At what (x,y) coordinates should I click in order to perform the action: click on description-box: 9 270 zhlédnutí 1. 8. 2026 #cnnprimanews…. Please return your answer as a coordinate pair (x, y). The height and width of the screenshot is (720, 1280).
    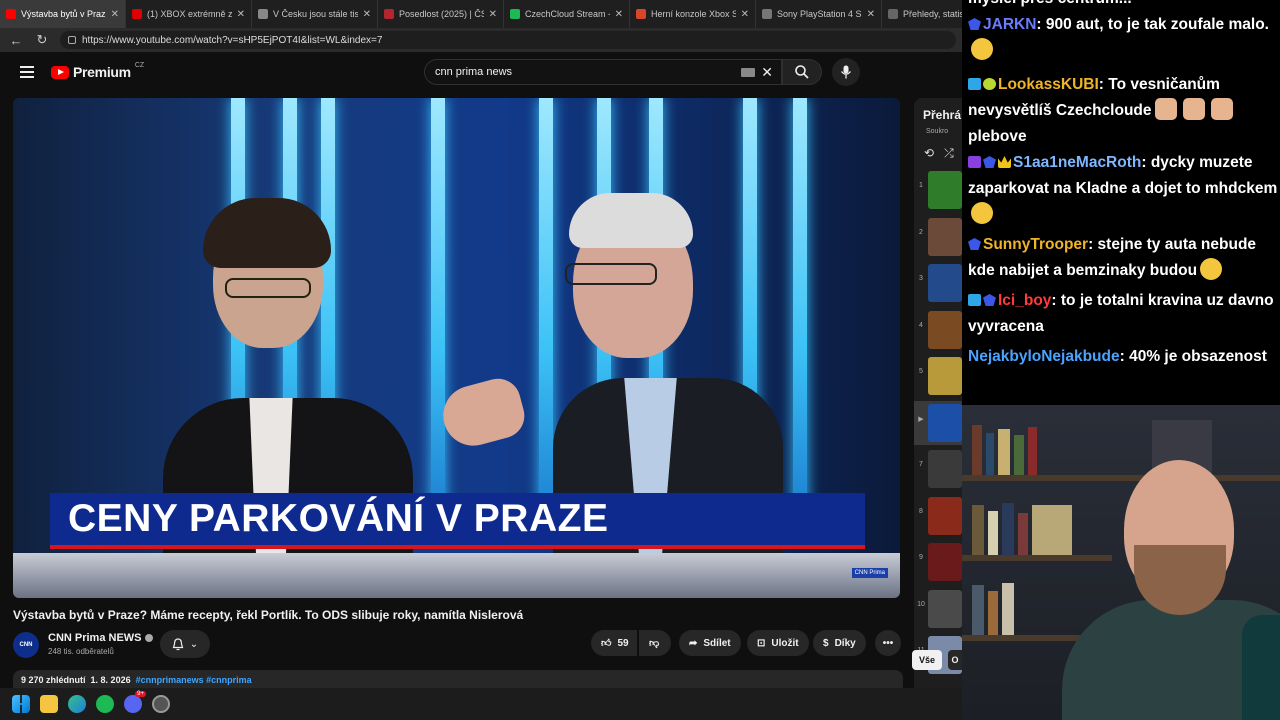
    Looking at the image, I should click on (458, 679).